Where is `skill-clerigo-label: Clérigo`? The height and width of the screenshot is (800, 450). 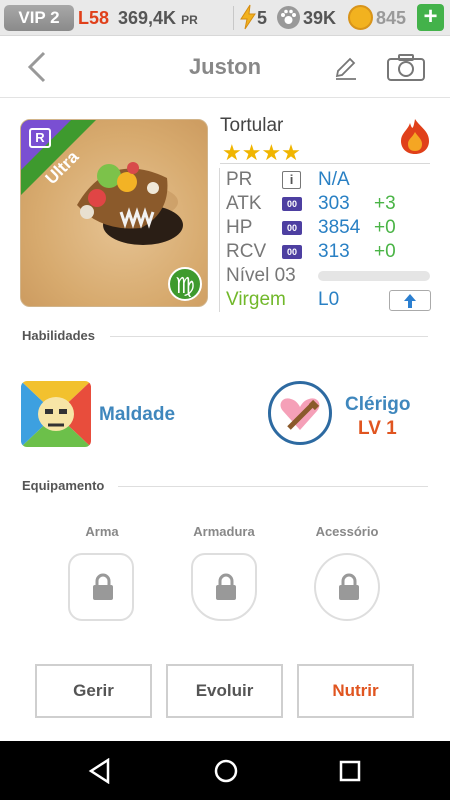 skill-clerigo-label: Clérigo is located at coordinates (377, 405).